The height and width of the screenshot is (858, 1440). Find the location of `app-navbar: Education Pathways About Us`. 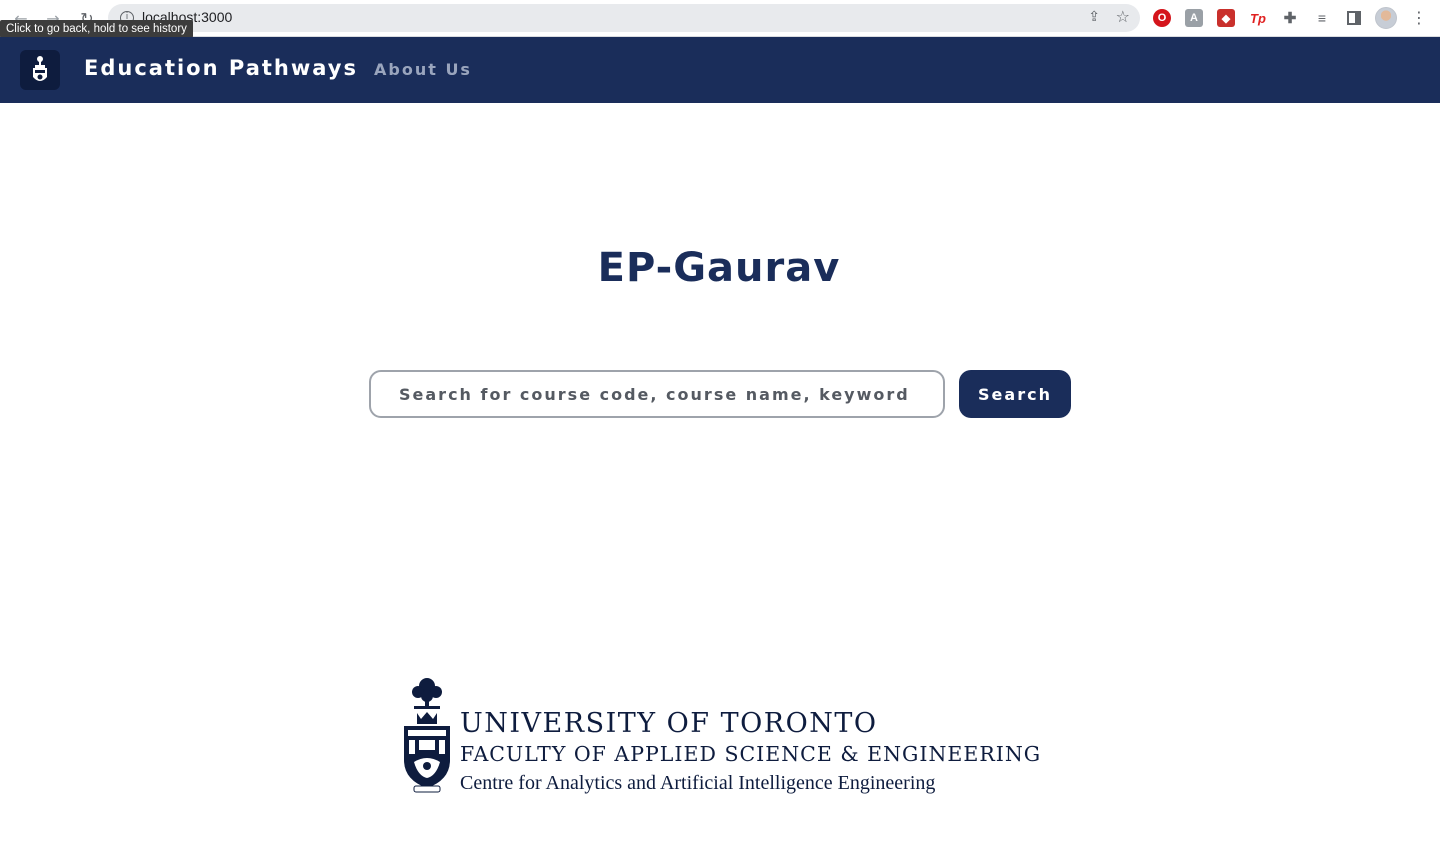

app-navbar: Education Pathways About Us is located at coordinates (720, 70).